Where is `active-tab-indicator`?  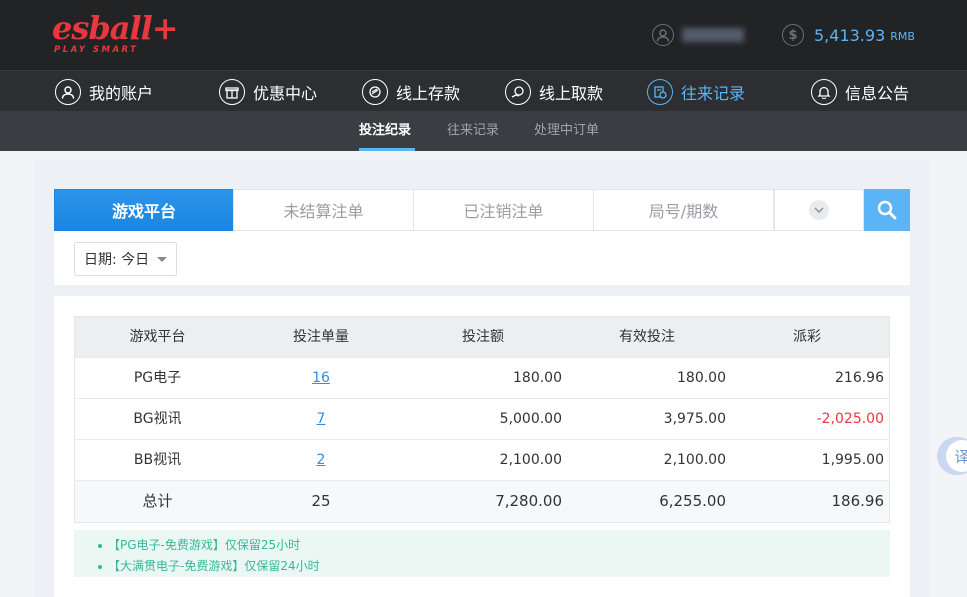 active-tab-indicator is located at coordinates (387, 149).